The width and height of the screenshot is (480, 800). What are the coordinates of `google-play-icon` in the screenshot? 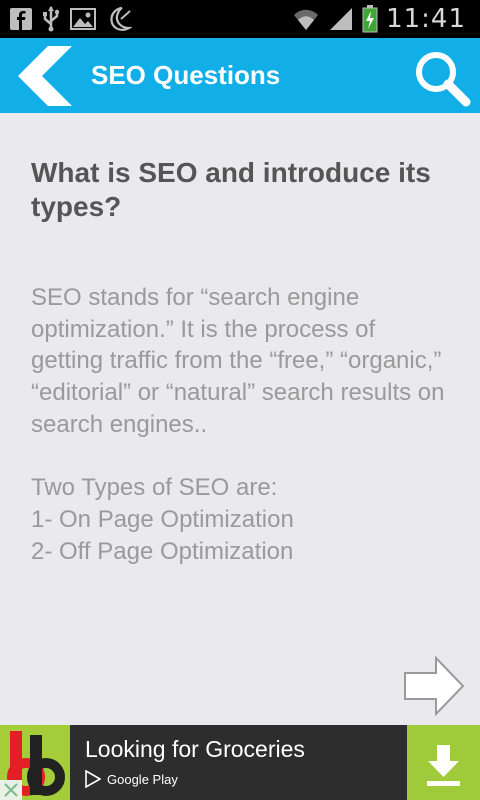 It's located at (93, 779).